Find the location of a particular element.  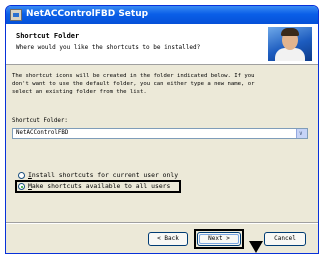

title-bar: NetACControlFBD Setup is located at coordinates (162, 15).